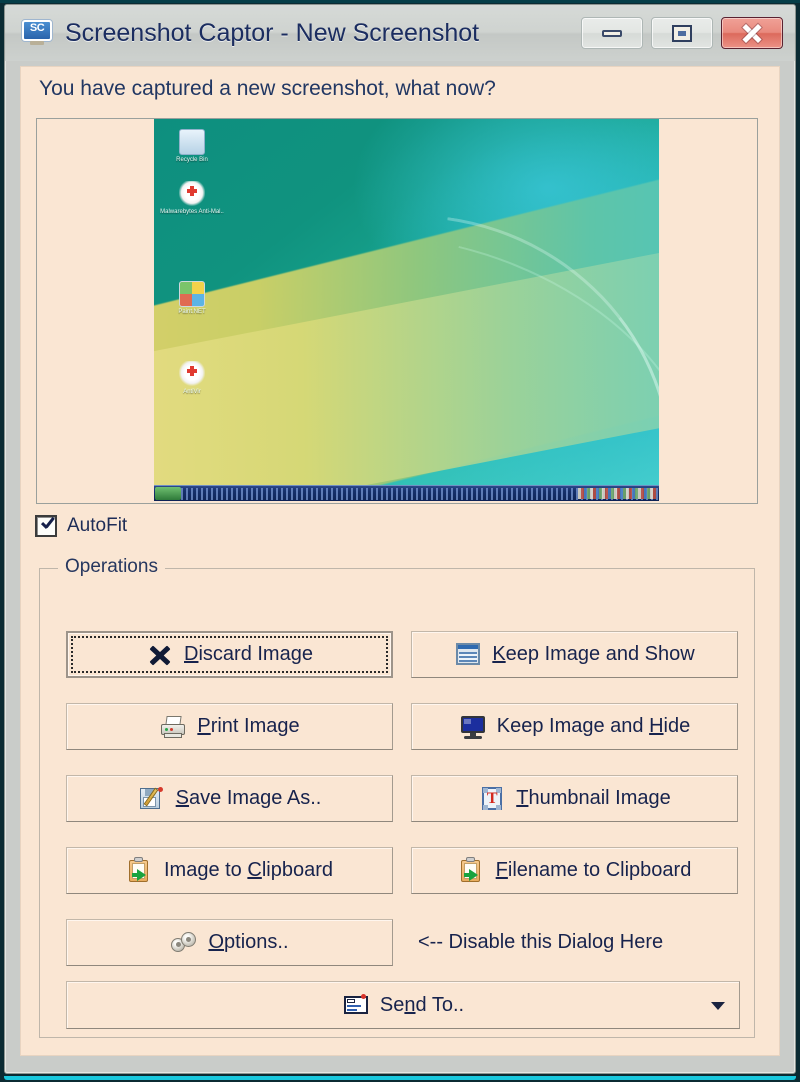 Image resolution: width=800 pixels, height=1082 pixels. I want to click on cross-icon, so click(160, 655).